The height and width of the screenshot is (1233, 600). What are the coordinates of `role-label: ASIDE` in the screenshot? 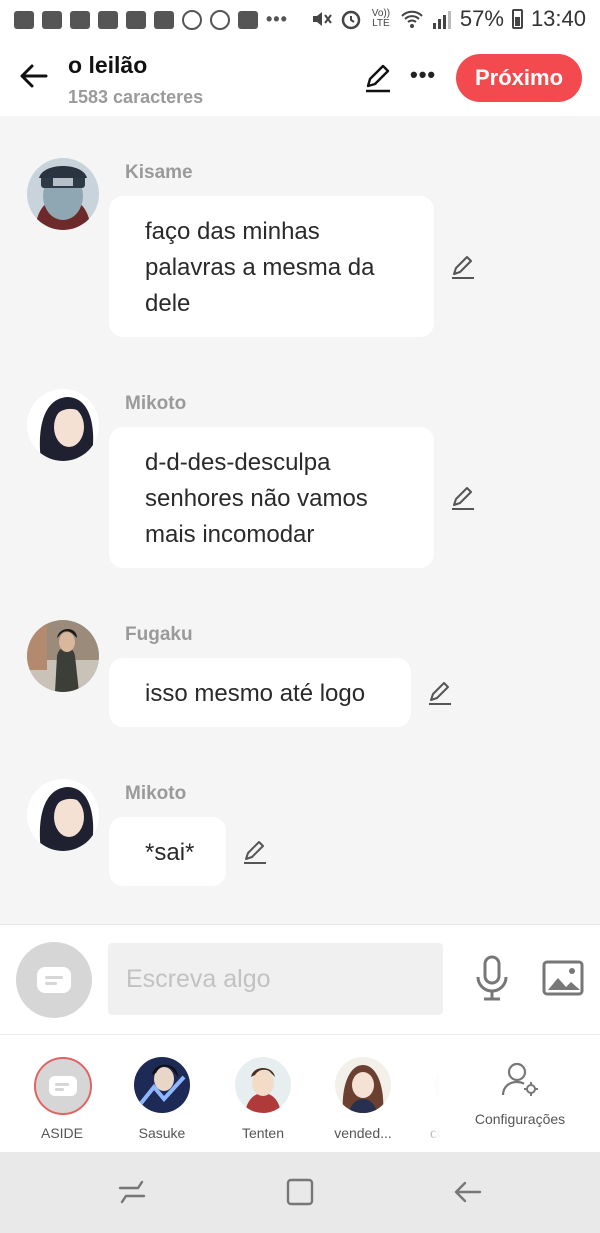 It's located at (61, 1133).